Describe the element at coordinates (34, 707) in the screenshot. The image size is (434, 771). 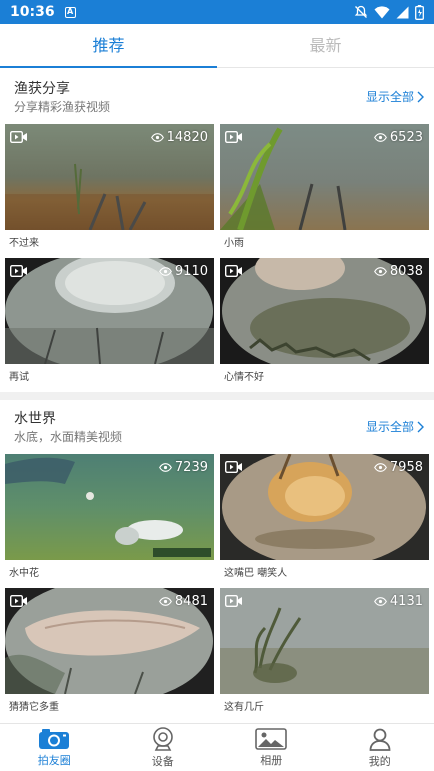
I see `video-title: 猜猜它多重` at that location.